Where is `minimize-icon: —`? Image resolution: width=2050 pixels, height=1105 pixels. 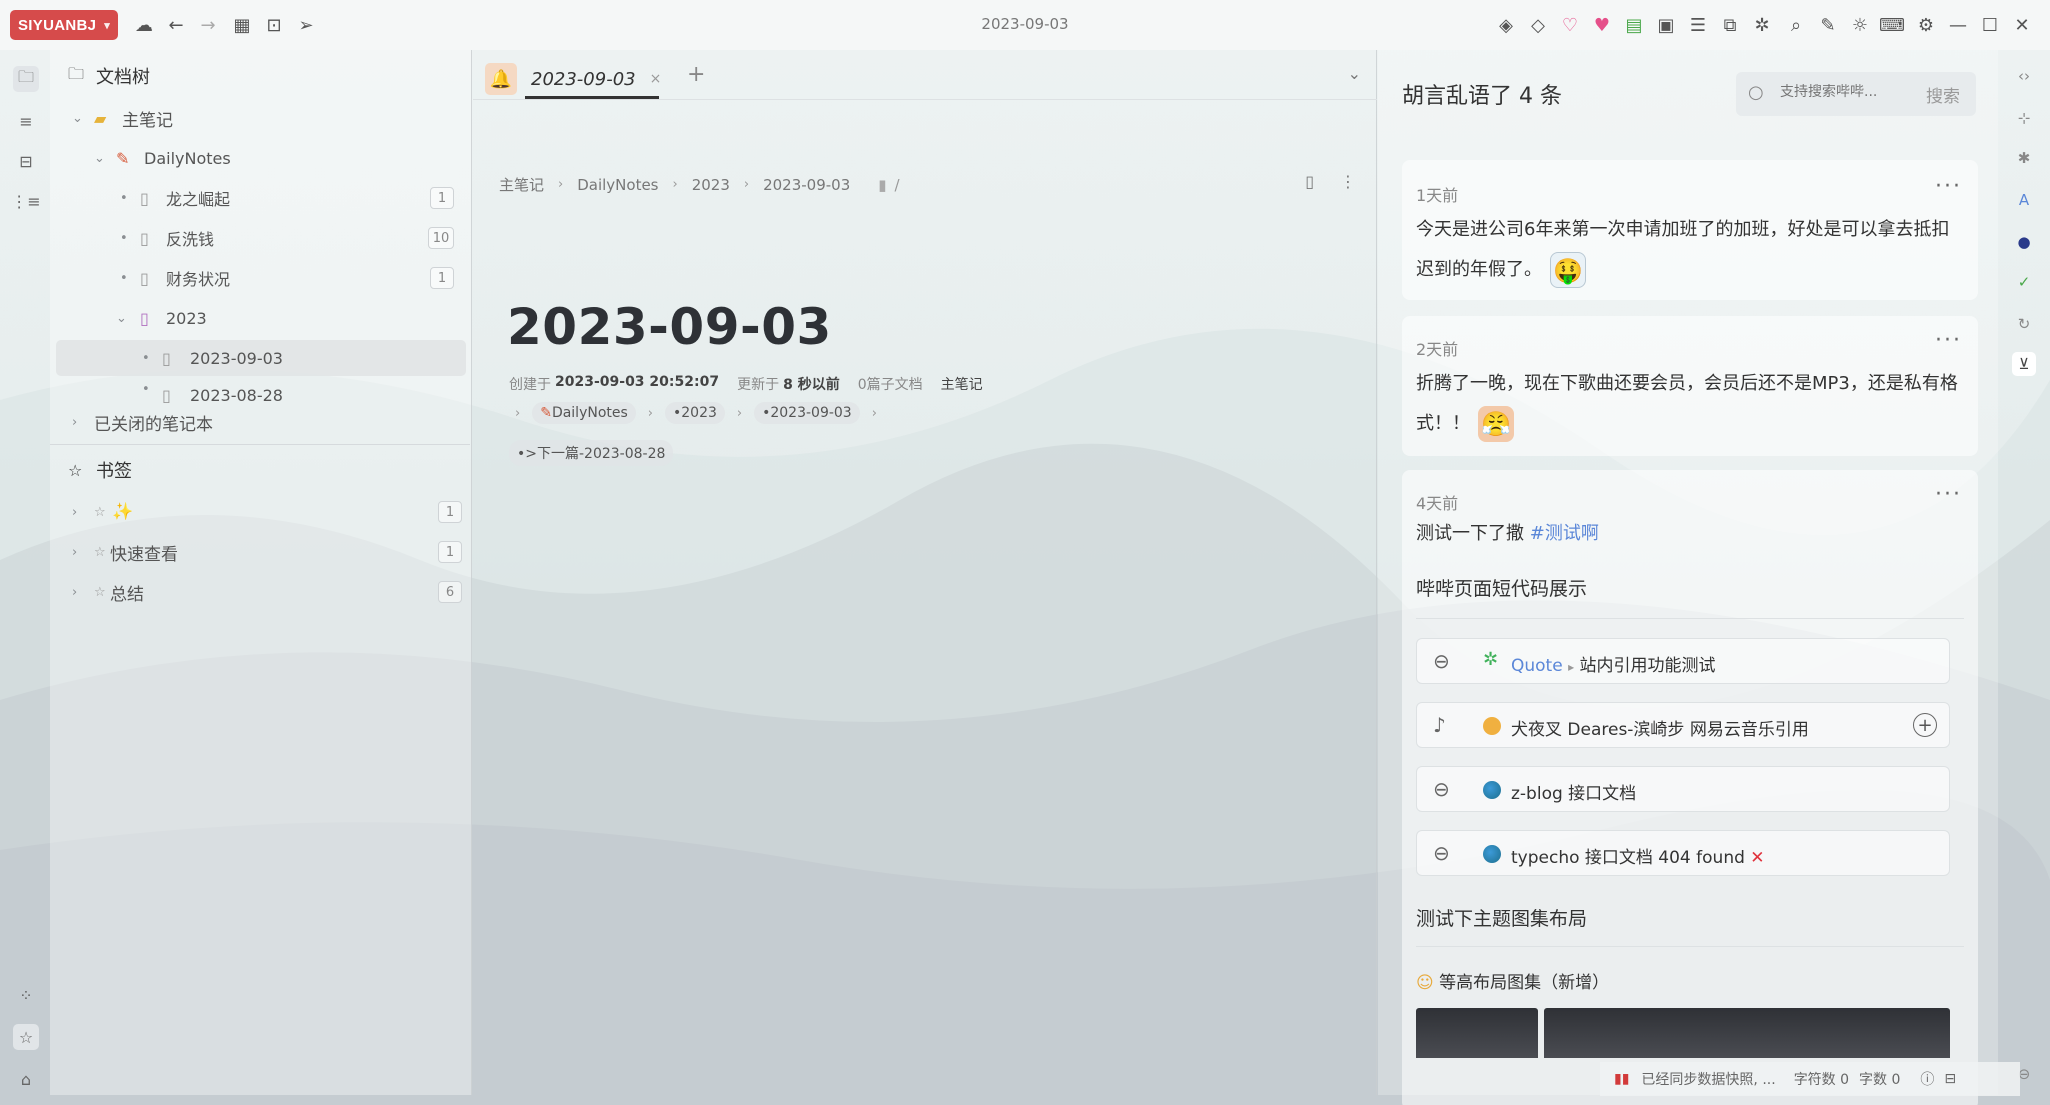
minimize-icon: — is located at coordinates (1958, 25).